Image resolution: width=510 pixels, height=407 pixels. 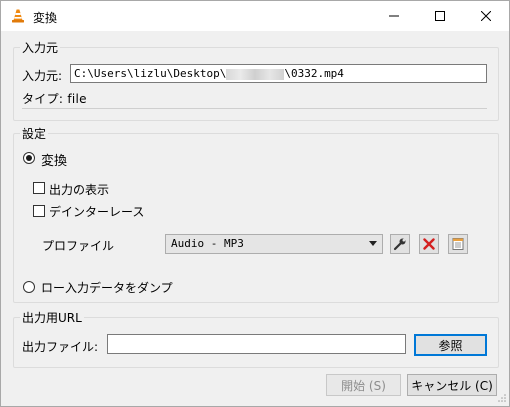 What do you see at coordinates (60, 347) in the screenshot?
I see `output-file-label: 出力ファイル:` at bounding box center [60, 347].